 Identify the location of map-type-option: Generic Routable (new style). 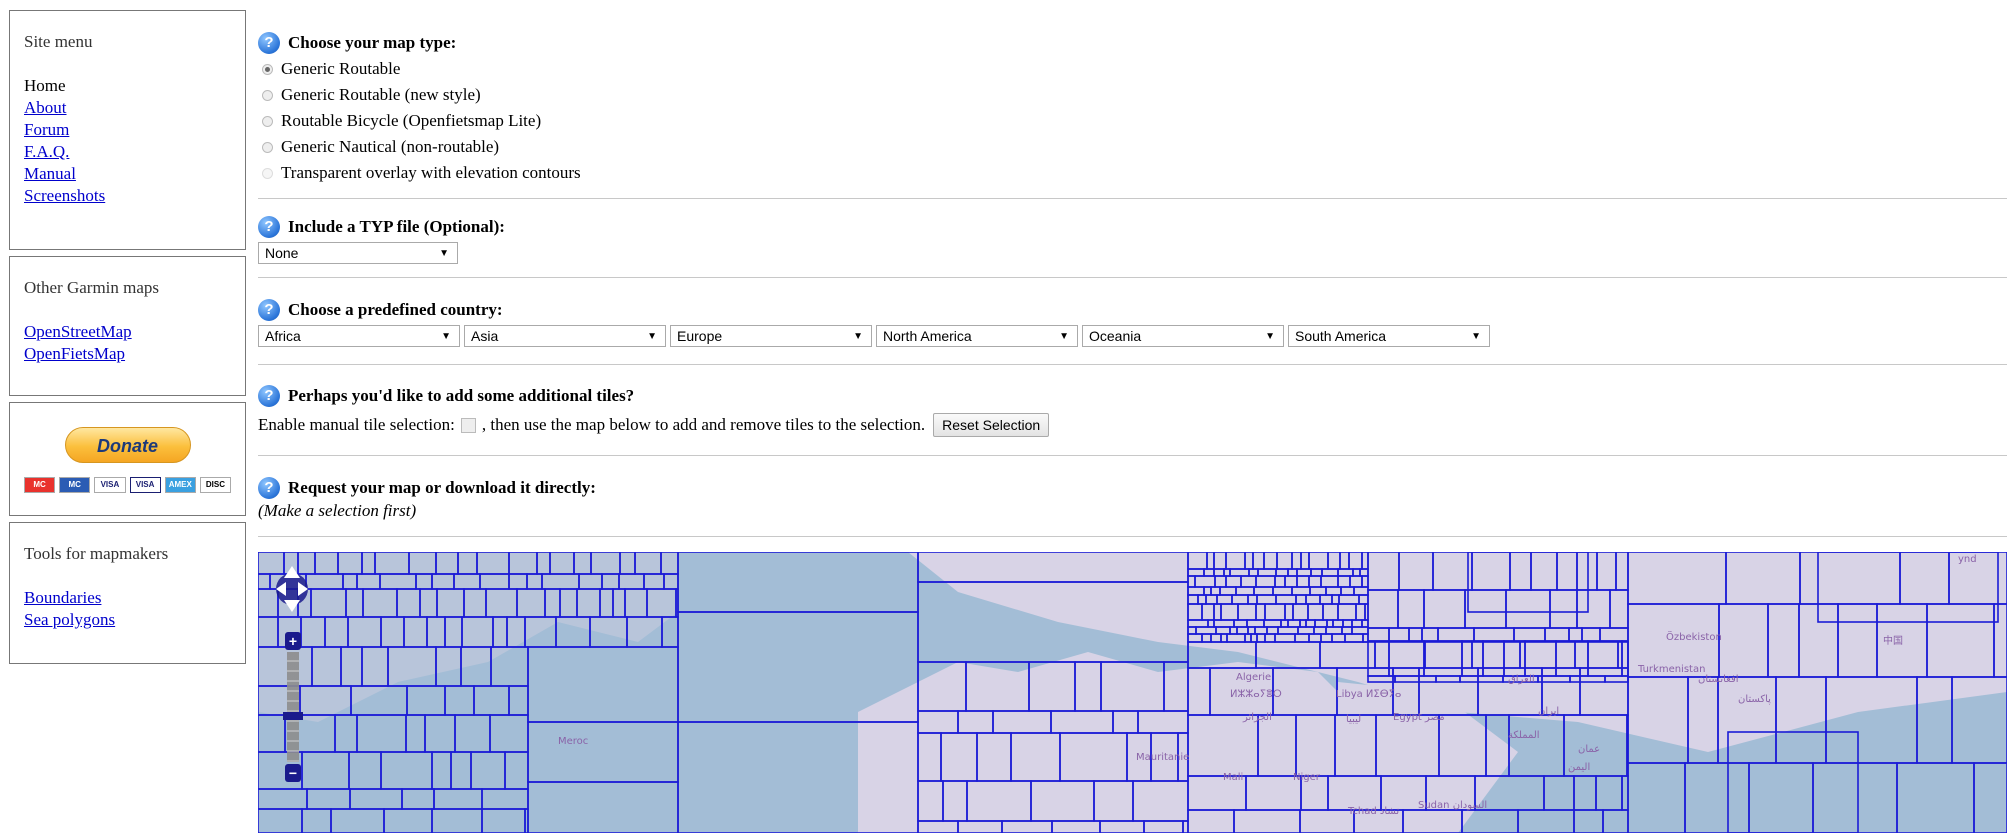
(1132, 95).